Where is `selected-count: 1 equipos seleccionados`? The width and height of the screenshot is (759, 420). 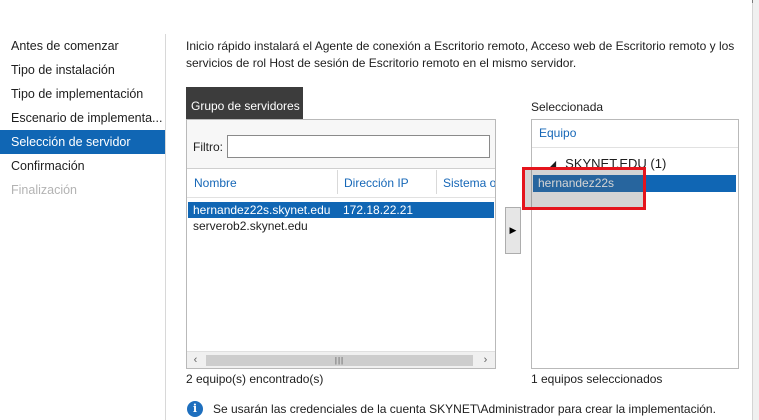
selected-count: 1 equipos seleccionados is located at coordinates (597, 379).